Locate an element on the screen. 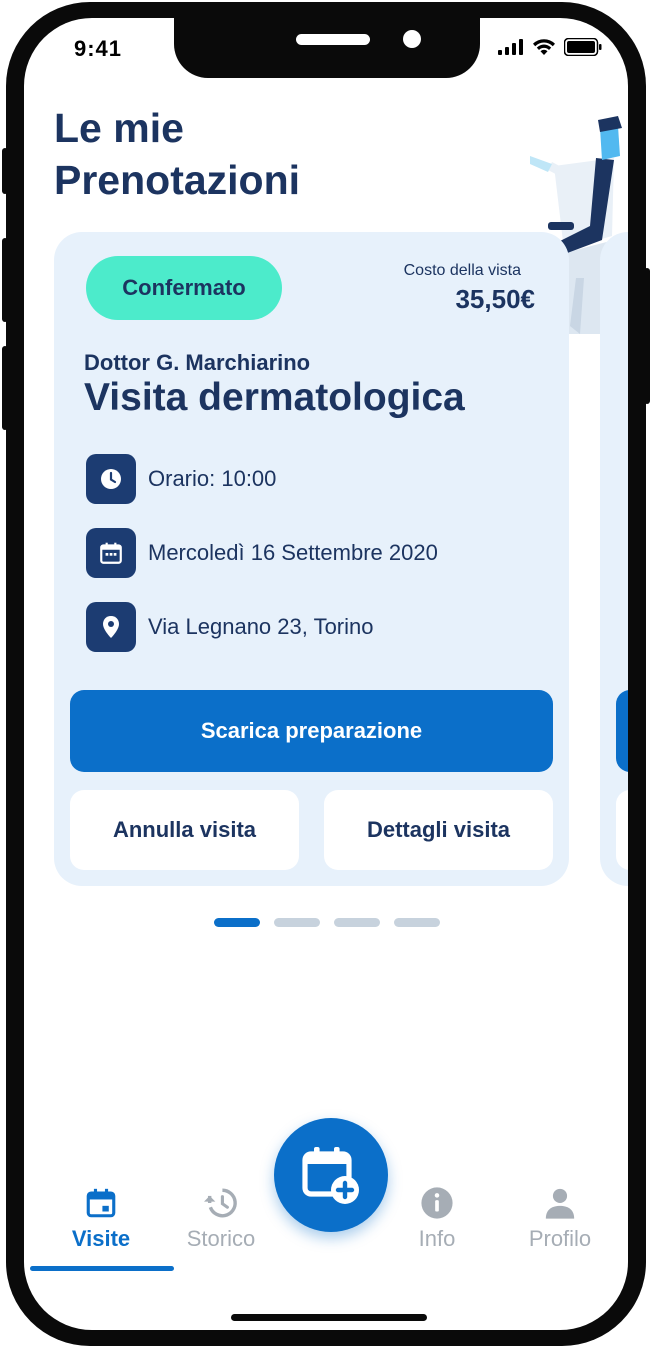 Image resolution: width=651 pixels, height=1350 pixels. cost-value: 35,50€ is located at coordinates (495, 299).